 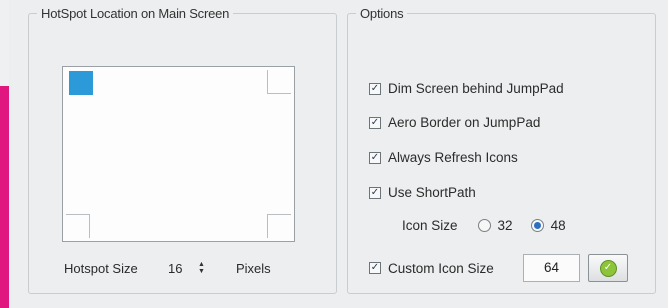 I want to click on custom-icon-size-option: ✓ Custom Icon Size, so click(x=446, y=268).